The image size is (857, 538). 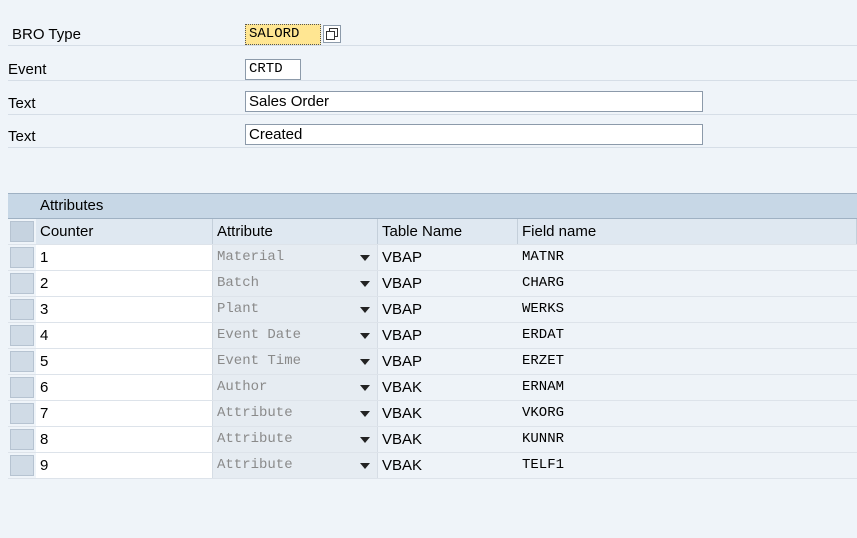 I want to click on counter-cell: 8, so click(x=124, y=439).